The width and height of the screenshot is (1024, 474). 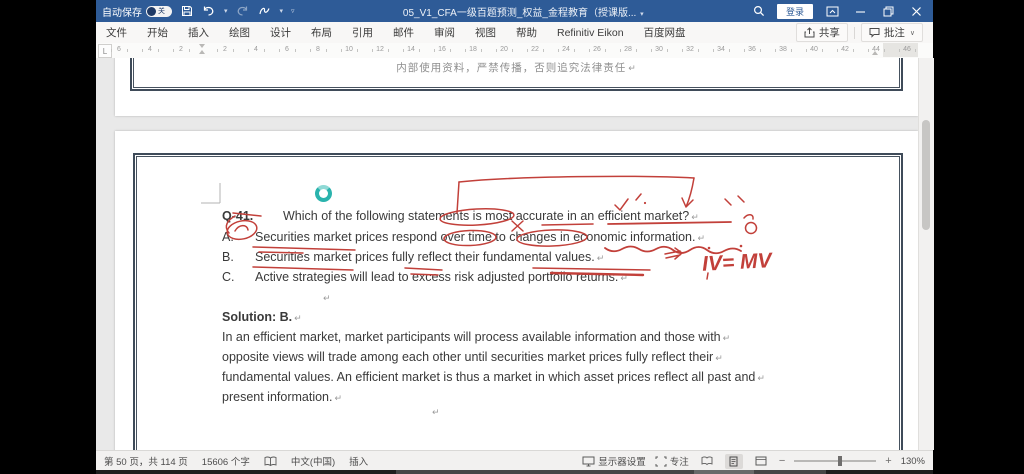 I want to click on tab-review: 审阅, so click(x=444, y=32).